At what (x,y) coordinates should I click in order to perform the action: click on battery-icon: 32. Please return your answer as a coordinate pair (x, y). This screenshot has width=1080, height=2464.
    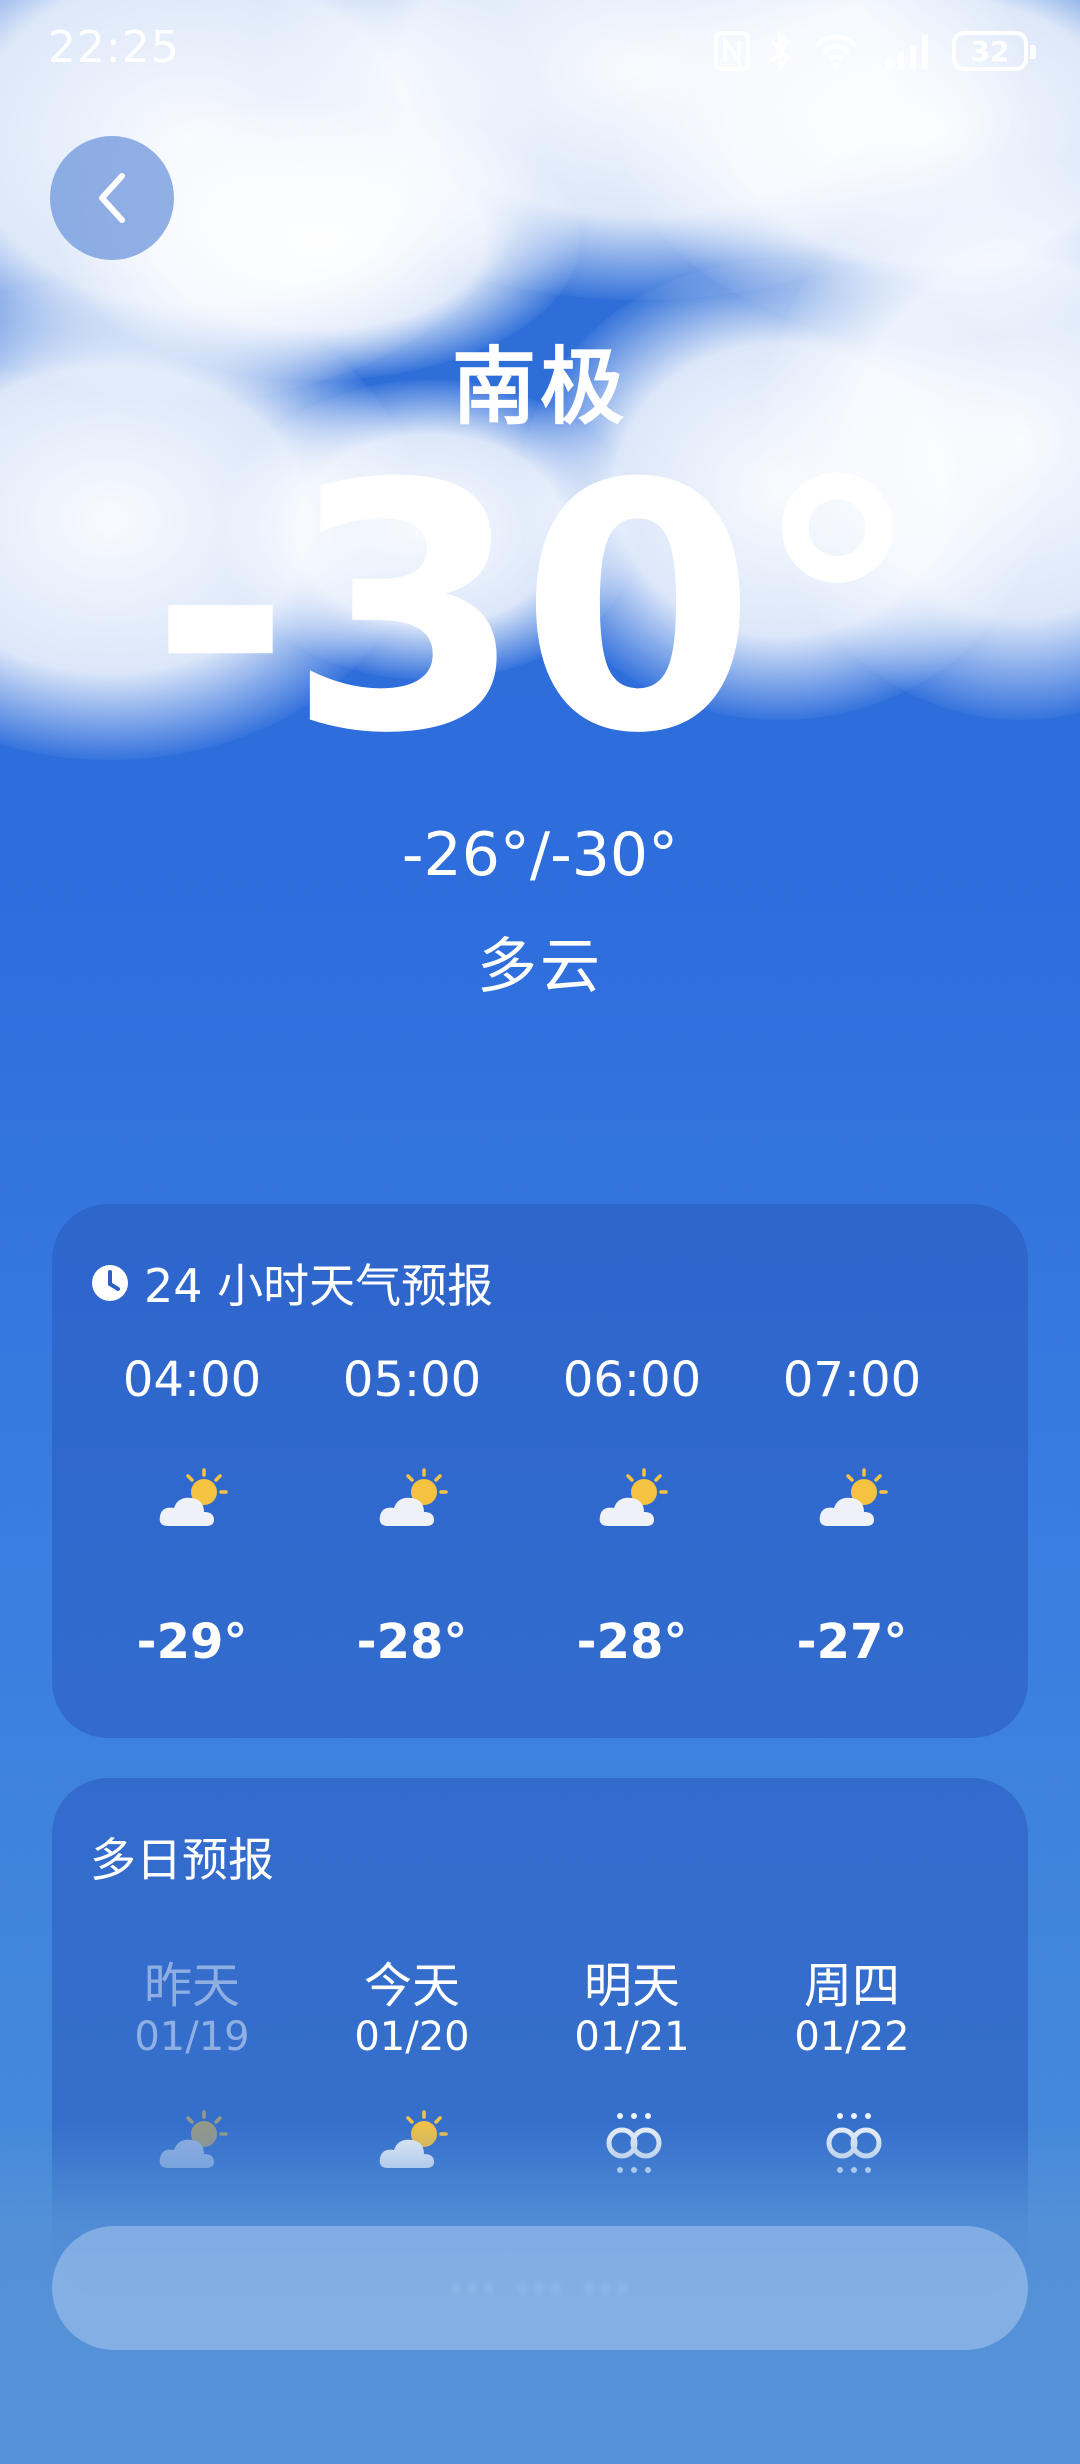
    Looking at the image, I should click on (994, 51).